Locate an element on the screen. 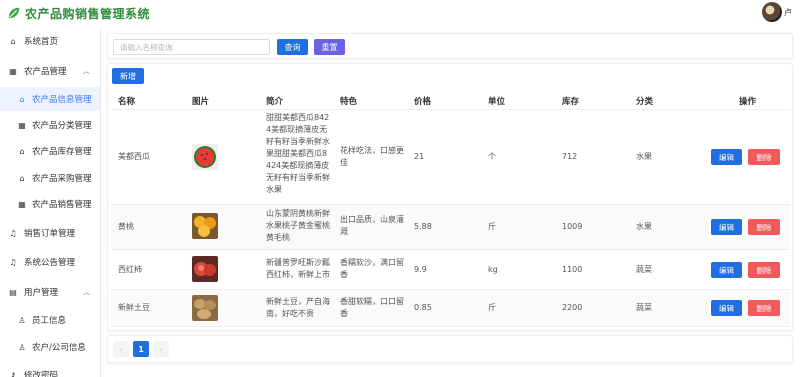  cell-price: 21 is located at coordinates (419, 156).